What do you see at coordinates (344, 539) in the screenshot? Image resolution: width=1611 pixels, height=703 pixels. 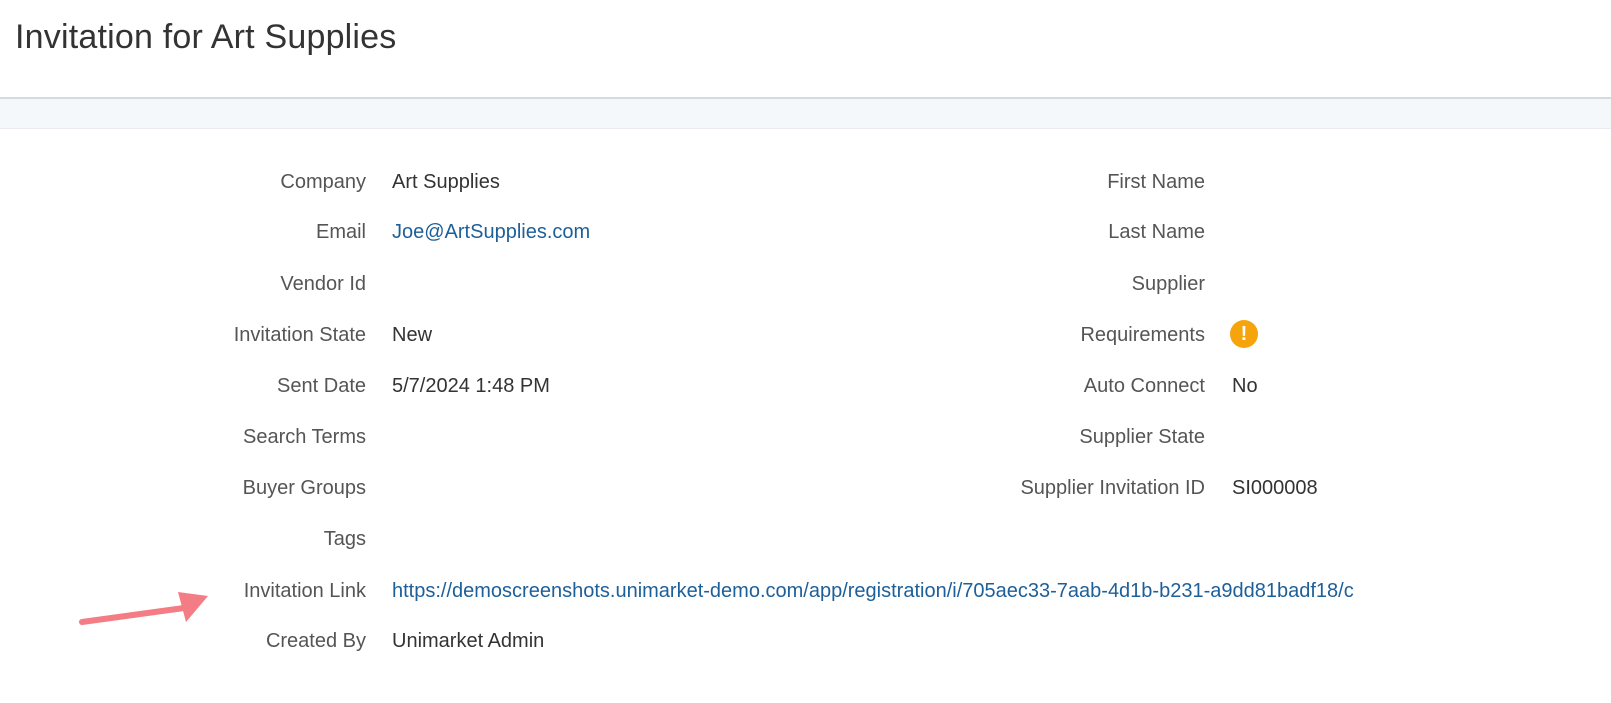 I see `tags-label: Tags` at bounding box center [344, 539].